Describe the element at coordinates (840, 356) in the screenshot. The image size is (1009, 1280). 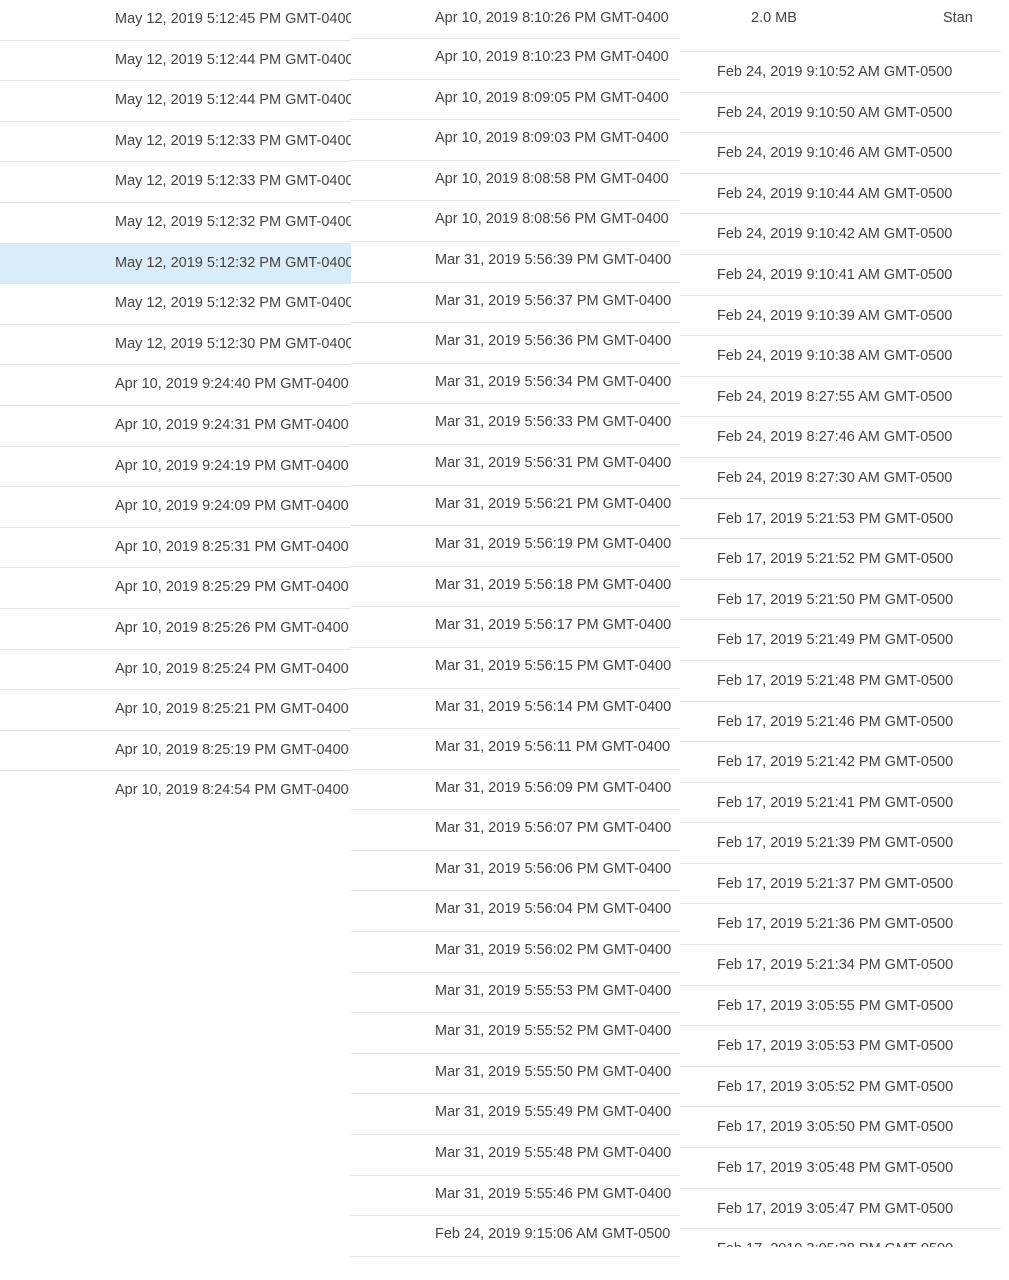
I see `table-row: Feb 24, 2019 9:10:38 AM GMT-0500` at that location.